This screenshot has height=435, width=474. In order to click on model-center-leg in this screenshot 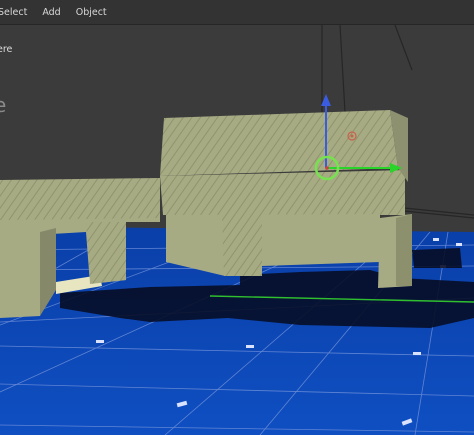, I will do `click(242, 245)`.